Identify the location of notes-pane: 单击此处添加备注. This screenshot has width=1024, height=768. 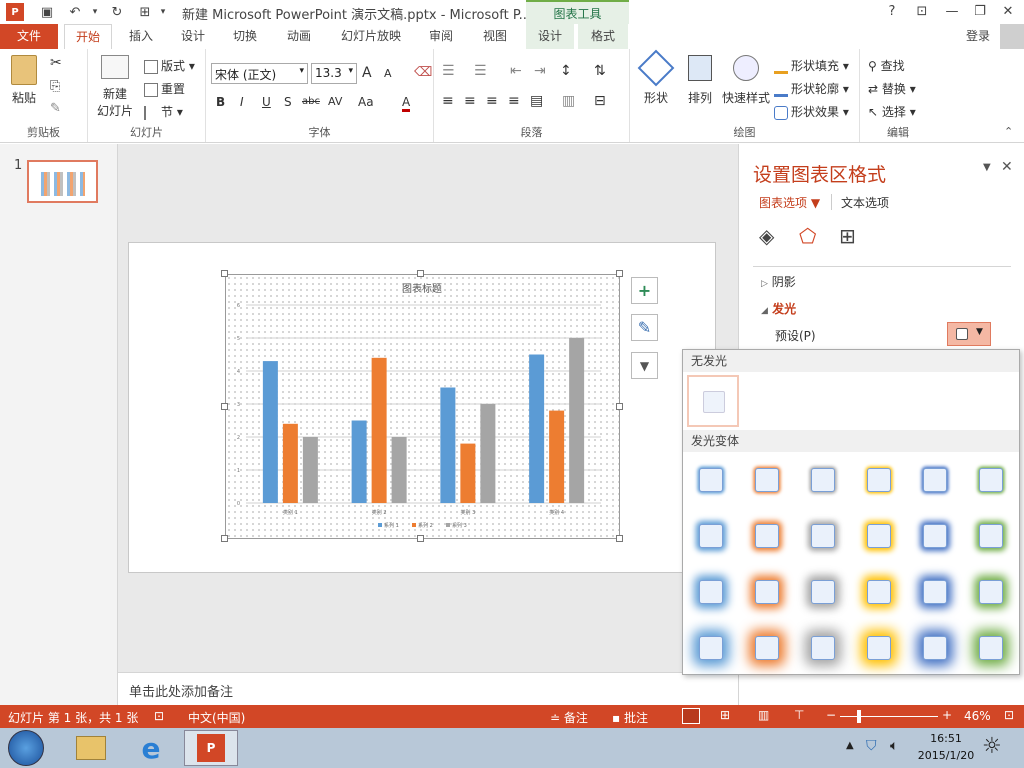
(428, 688).